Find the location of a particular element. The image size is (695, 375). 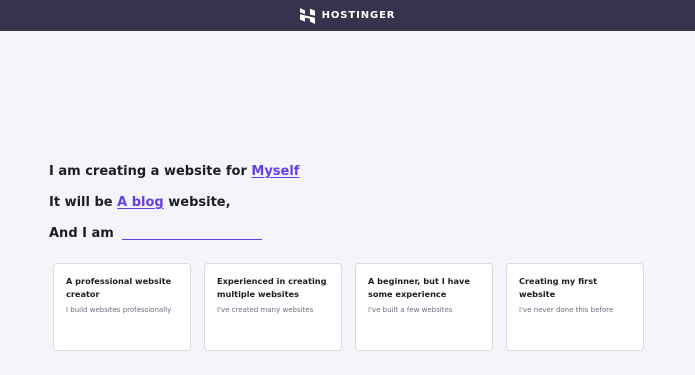

top-bar: HOSTINGER is located at coordinates (347, 15).